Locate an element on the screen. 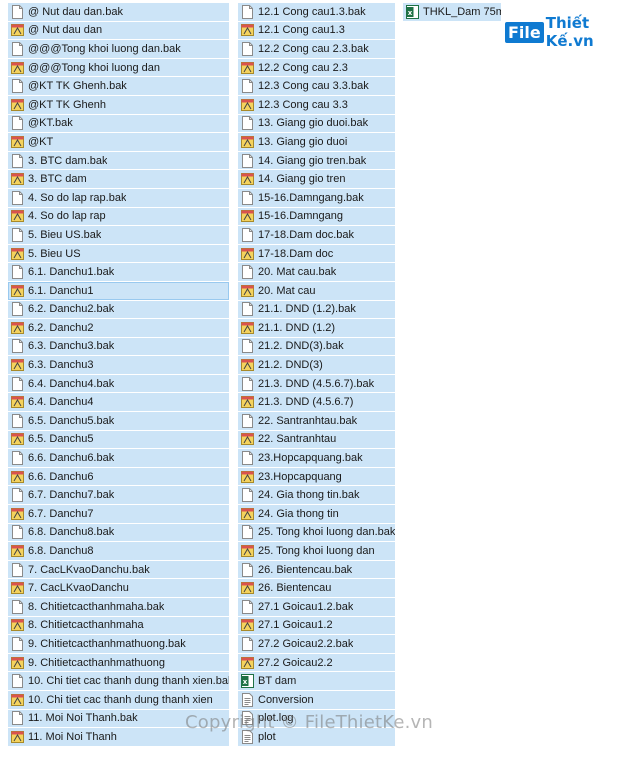  file-item: 21.3. DND (4.5.6.7) is located at coordinates (316, 402).